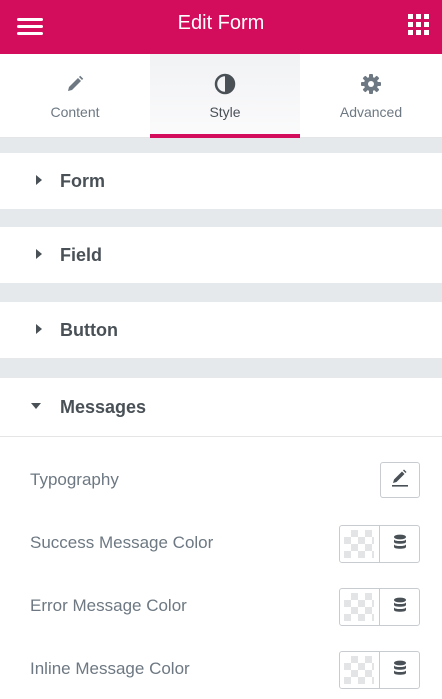 The image size is (442, 699). What do you see at coordinates (221, 255) in the screenshot?
I see `section-field: Field` at bounding box center [221, 255].